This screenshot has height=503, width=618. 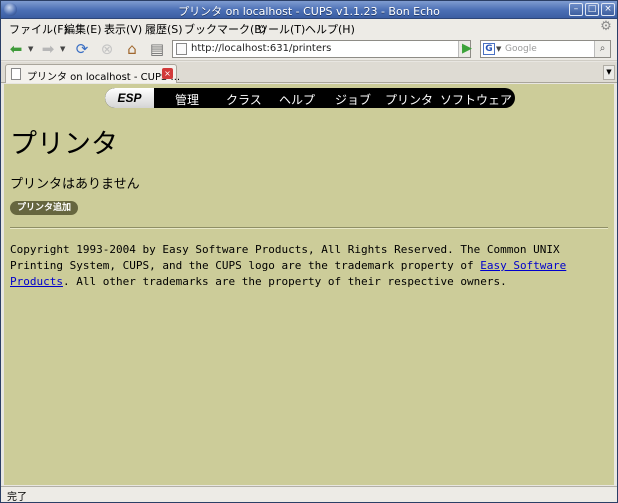 What do you see at coordinates (244, 99) in the screenshot?
I see `nav-classes: クラス` at bounding box center [244, 99].